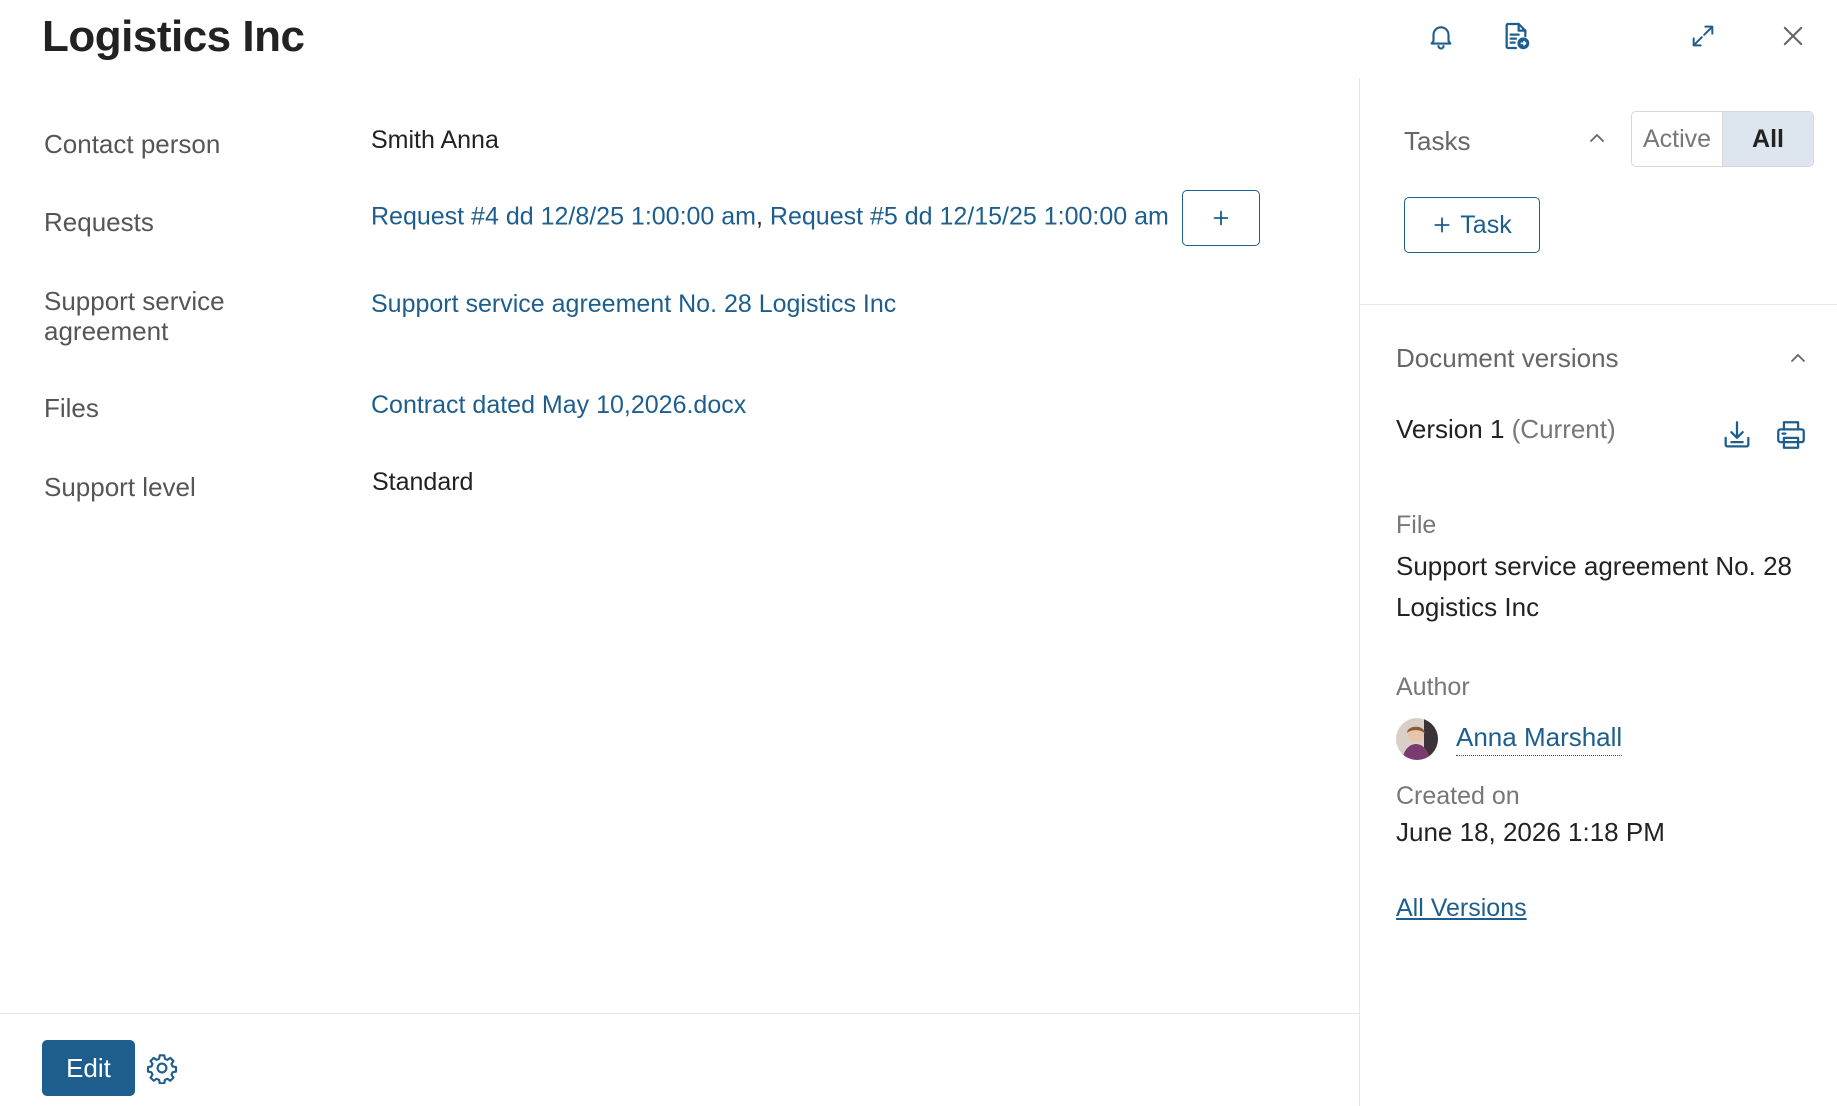 The height and width of the screenshot is (1106, 1837). I want to click on tasks-filter-toggle: Active All, so click(1722, 139).